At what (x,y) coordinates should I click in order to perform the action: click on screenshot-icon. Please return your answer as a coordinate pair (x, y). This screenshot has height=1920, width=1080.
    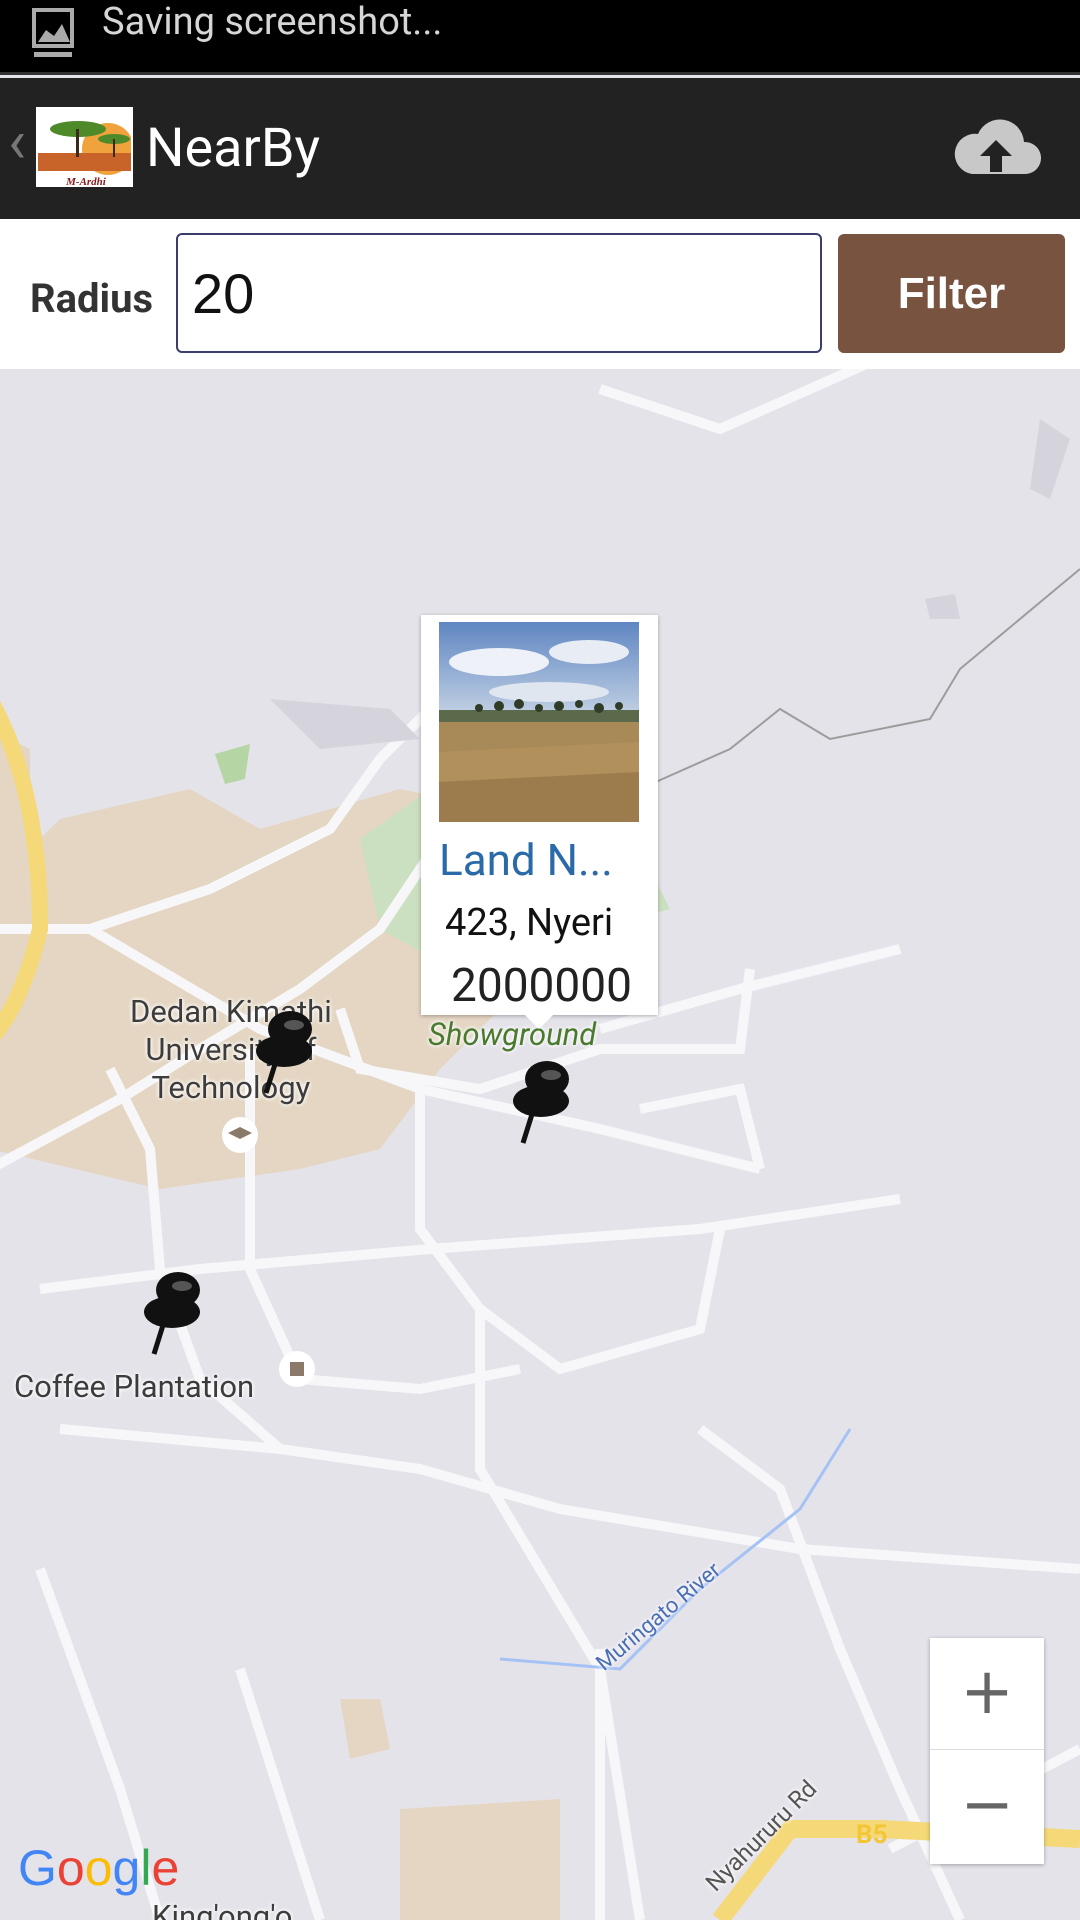
    Looking at the image, I should click on (53, 32).